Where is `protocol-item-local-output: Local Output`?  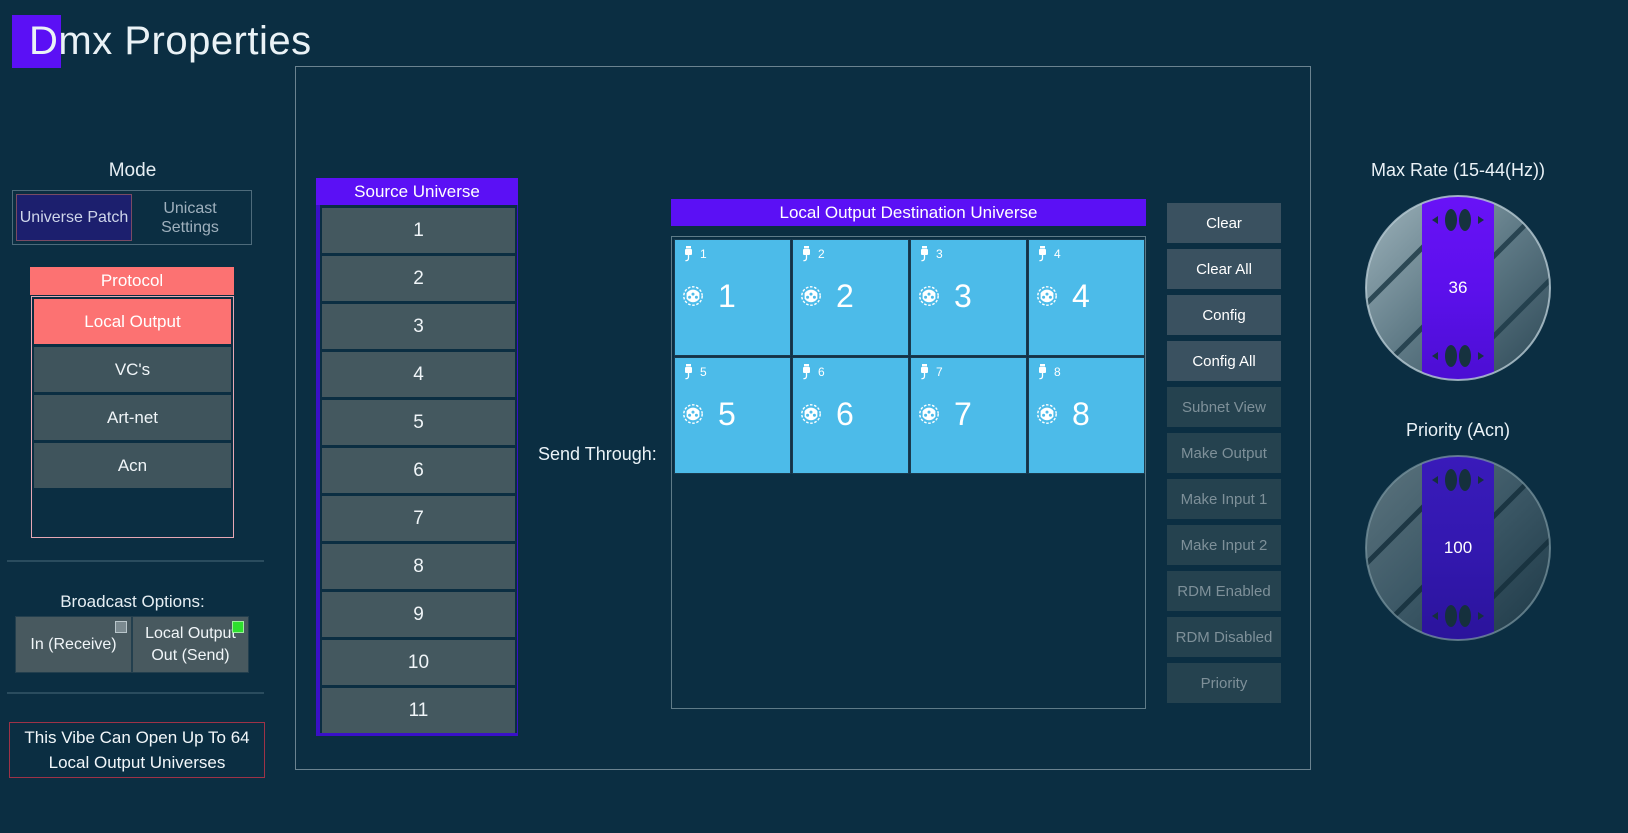 protocol-item-local-output: Local Output is located at coordinates (132, 321).